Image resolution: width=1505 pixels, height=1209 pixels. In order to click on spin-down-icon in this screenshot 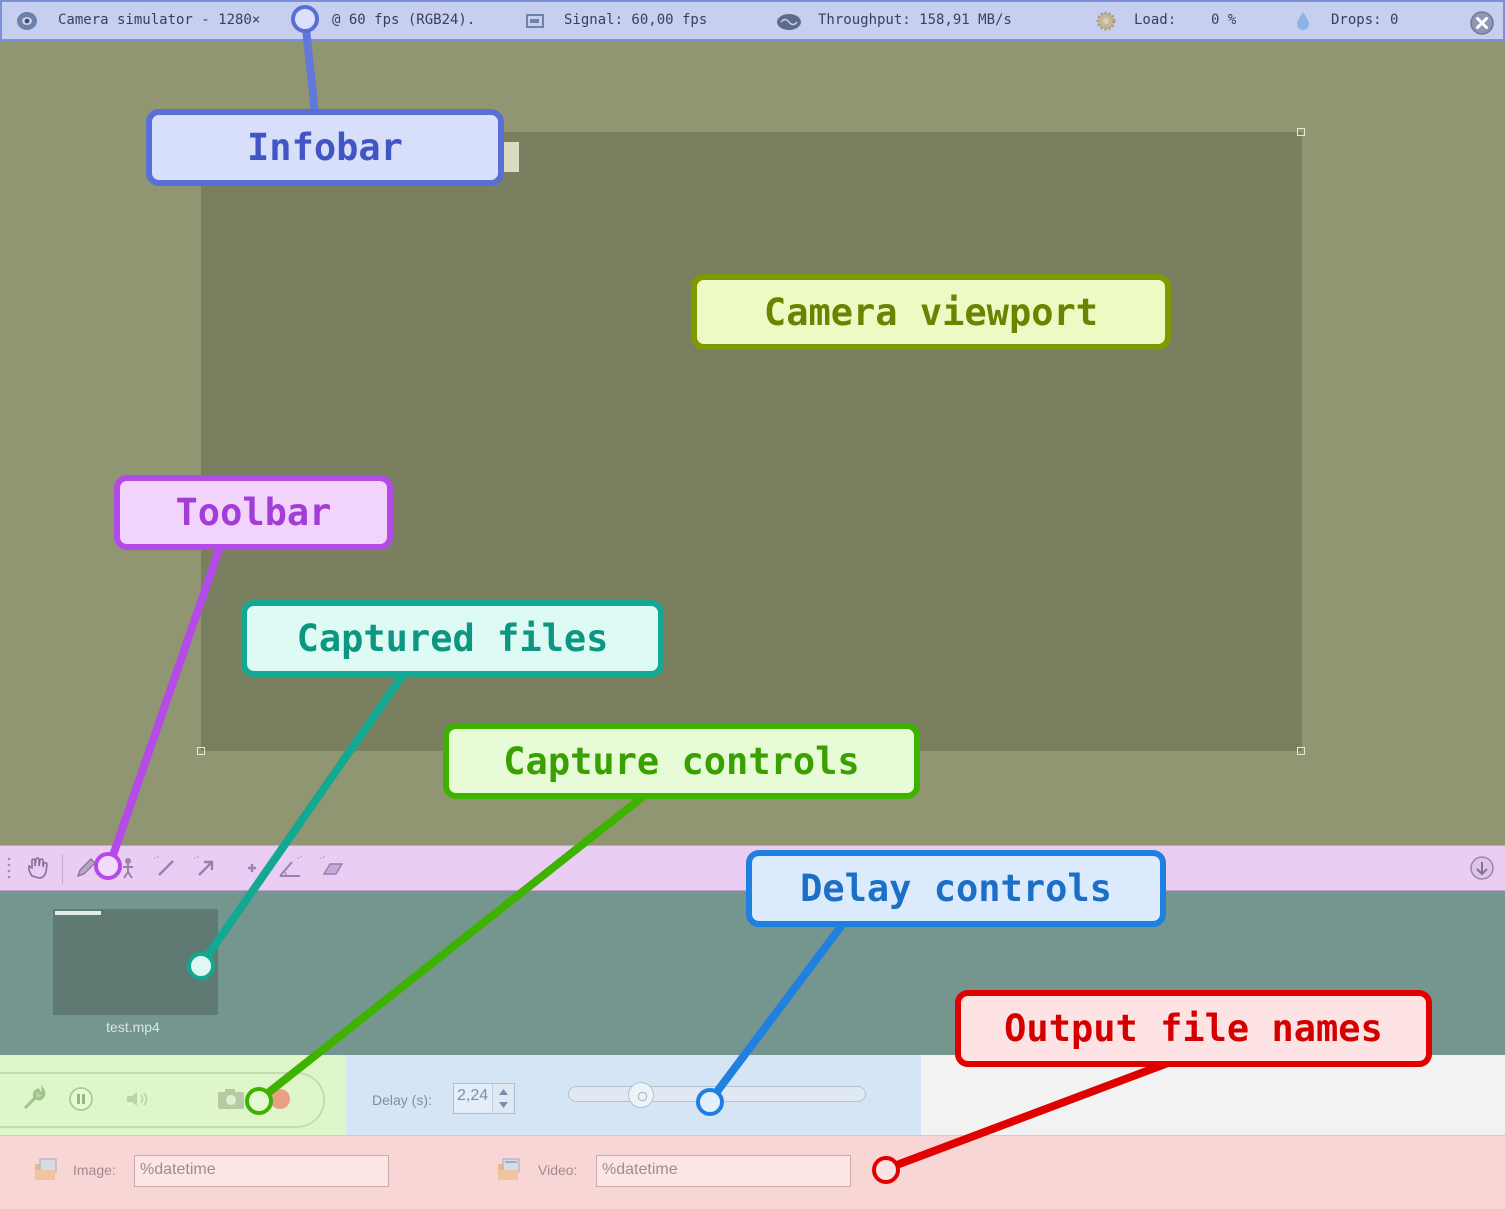, I will do `click(503, 1105)`.